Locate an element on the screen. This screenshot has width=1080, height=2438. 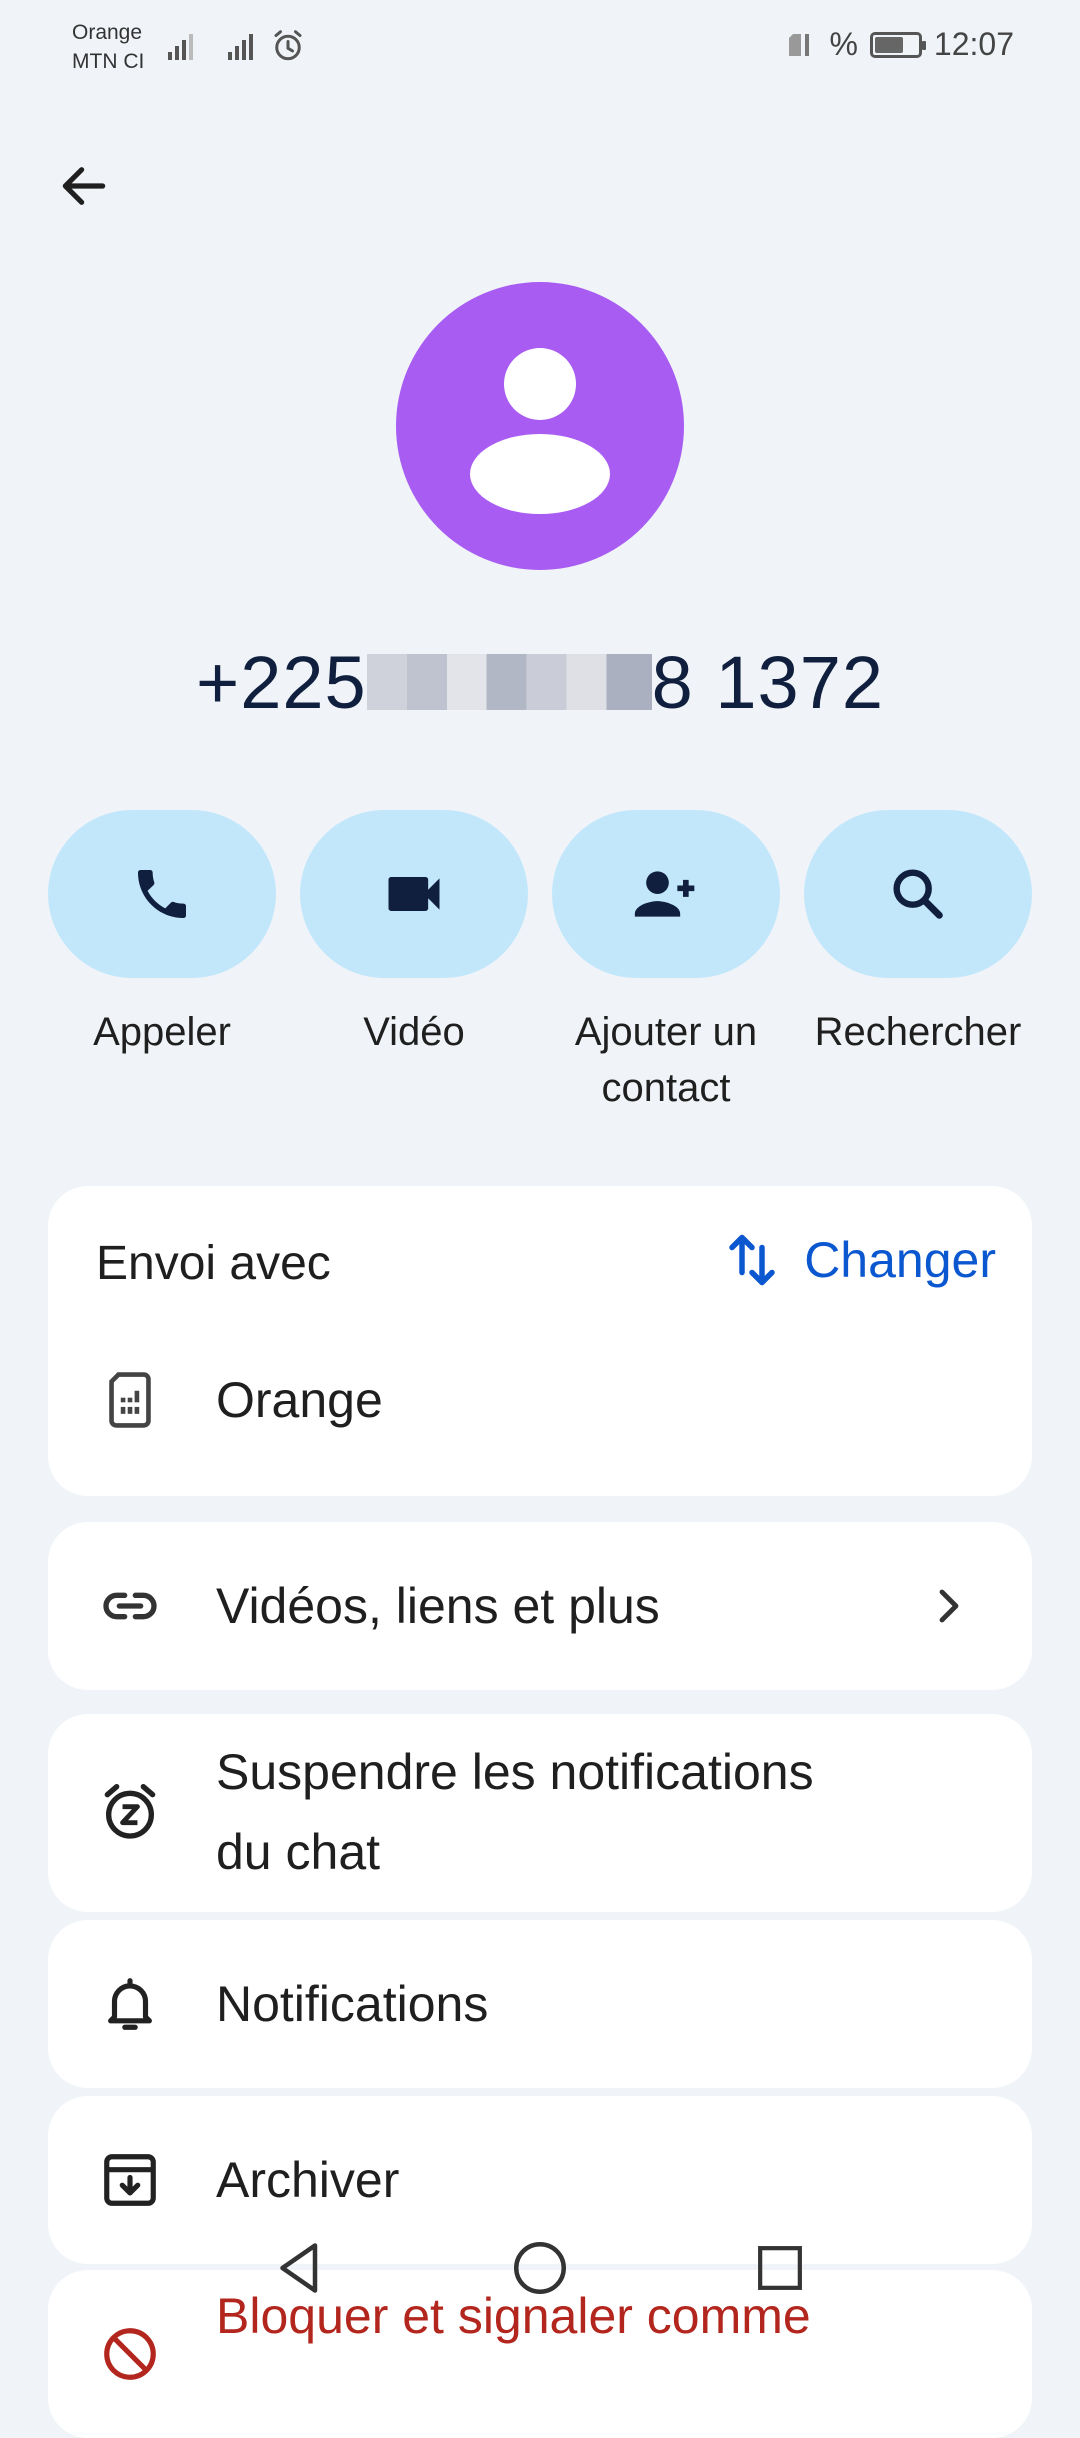
add-contact-button is located at coordinates (666, 894).